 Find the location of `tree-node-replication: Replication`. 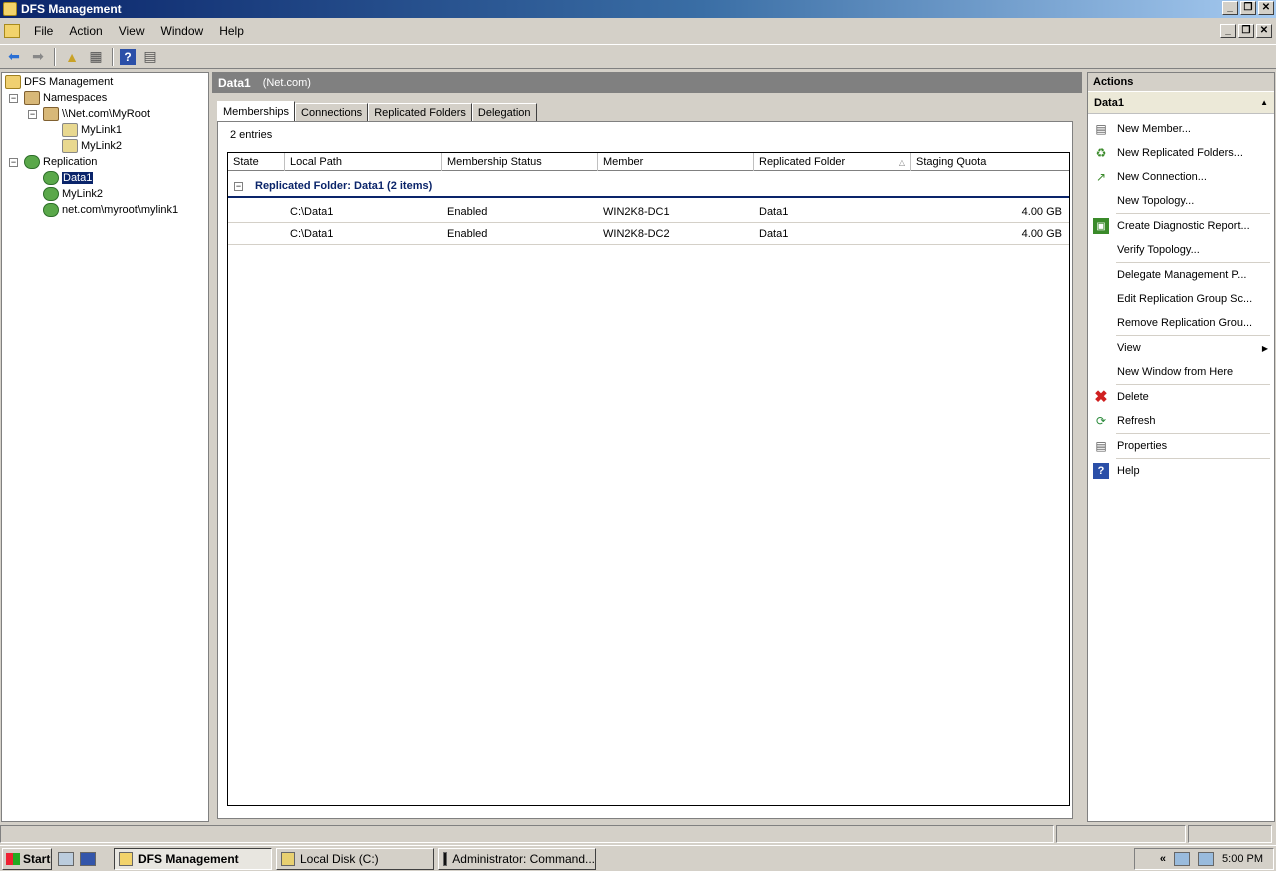

tree-node-replication: Replication is located at coordinates (60, 162).